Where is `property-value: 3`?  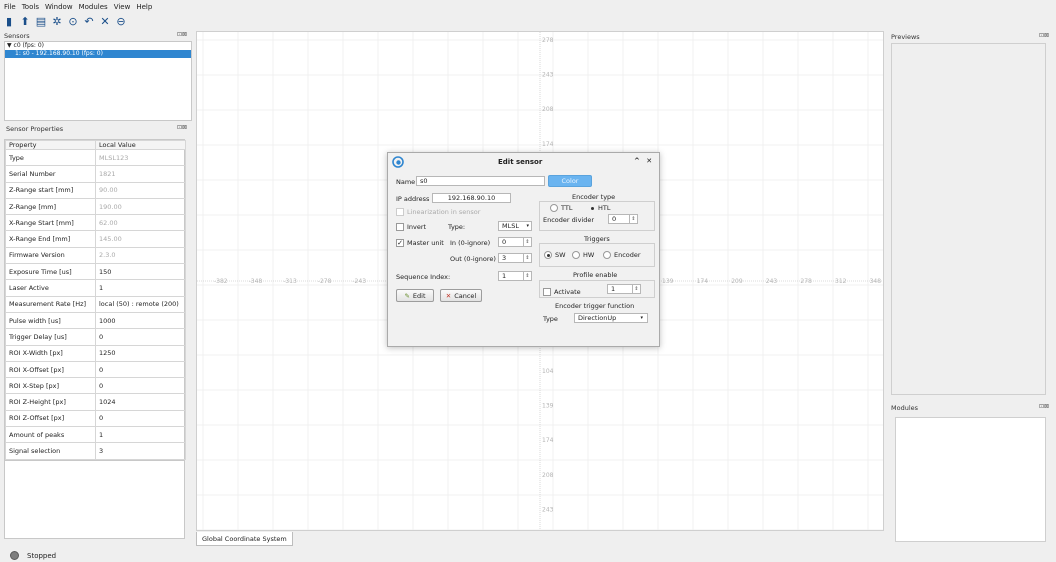
property-value: 3 is located at coordinates (140, 451).